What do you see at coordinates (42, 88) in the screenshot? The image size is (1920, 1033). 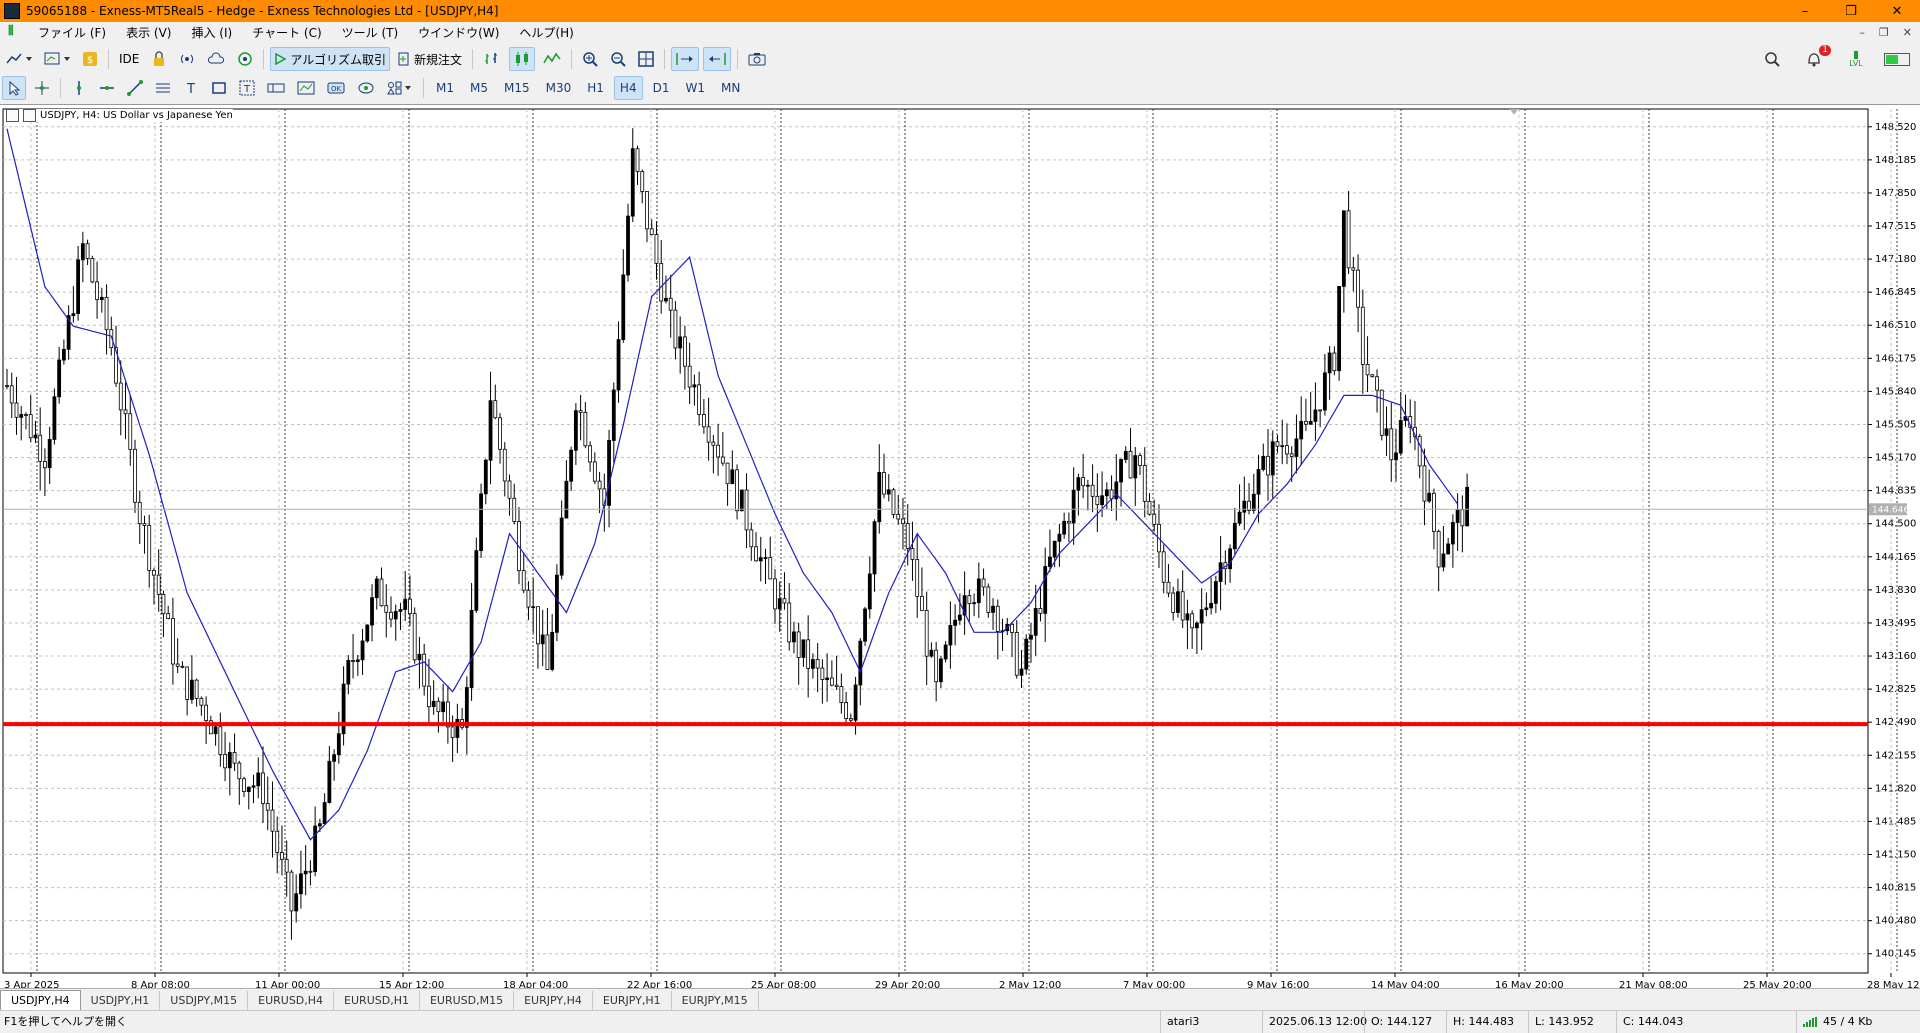 I see `crosshair-icon` at bounding box center [42, 88].